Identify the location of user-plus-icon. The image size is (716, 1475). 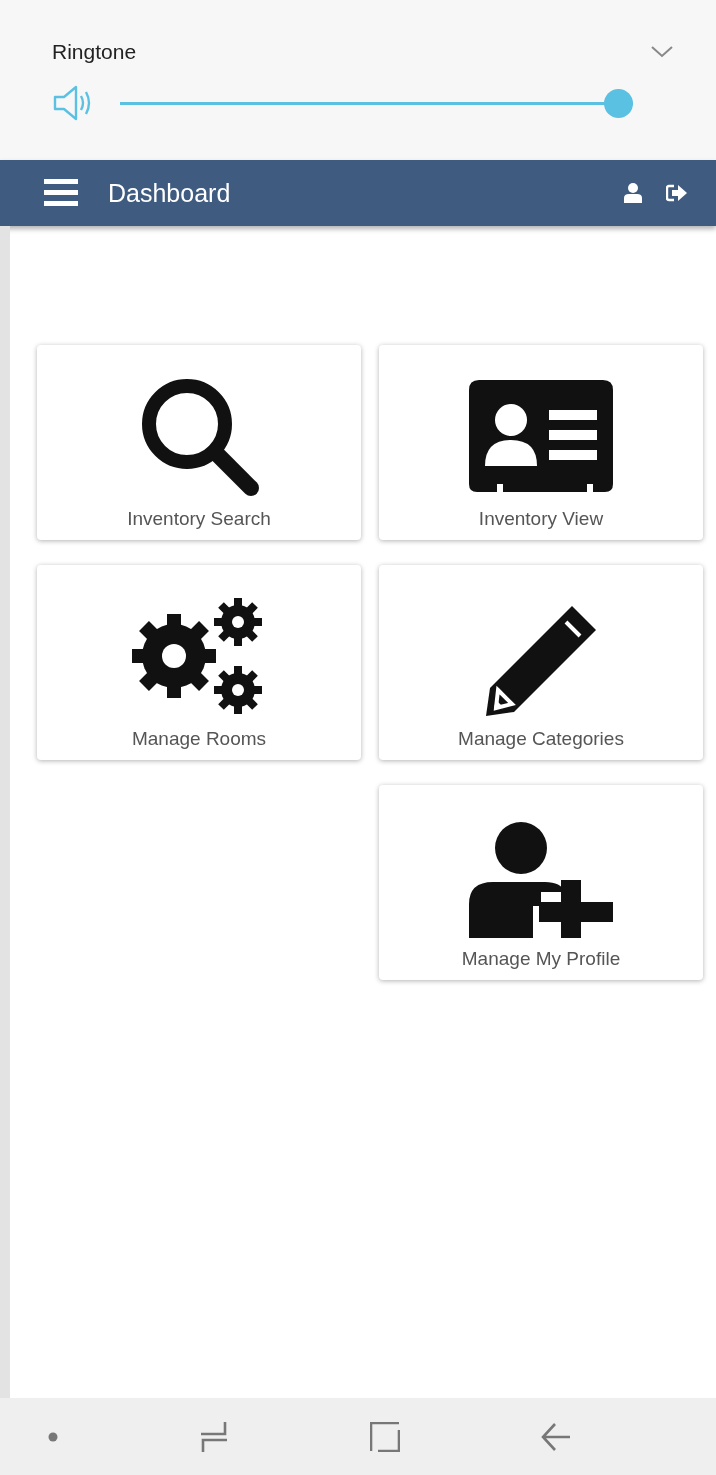
(541, 880).